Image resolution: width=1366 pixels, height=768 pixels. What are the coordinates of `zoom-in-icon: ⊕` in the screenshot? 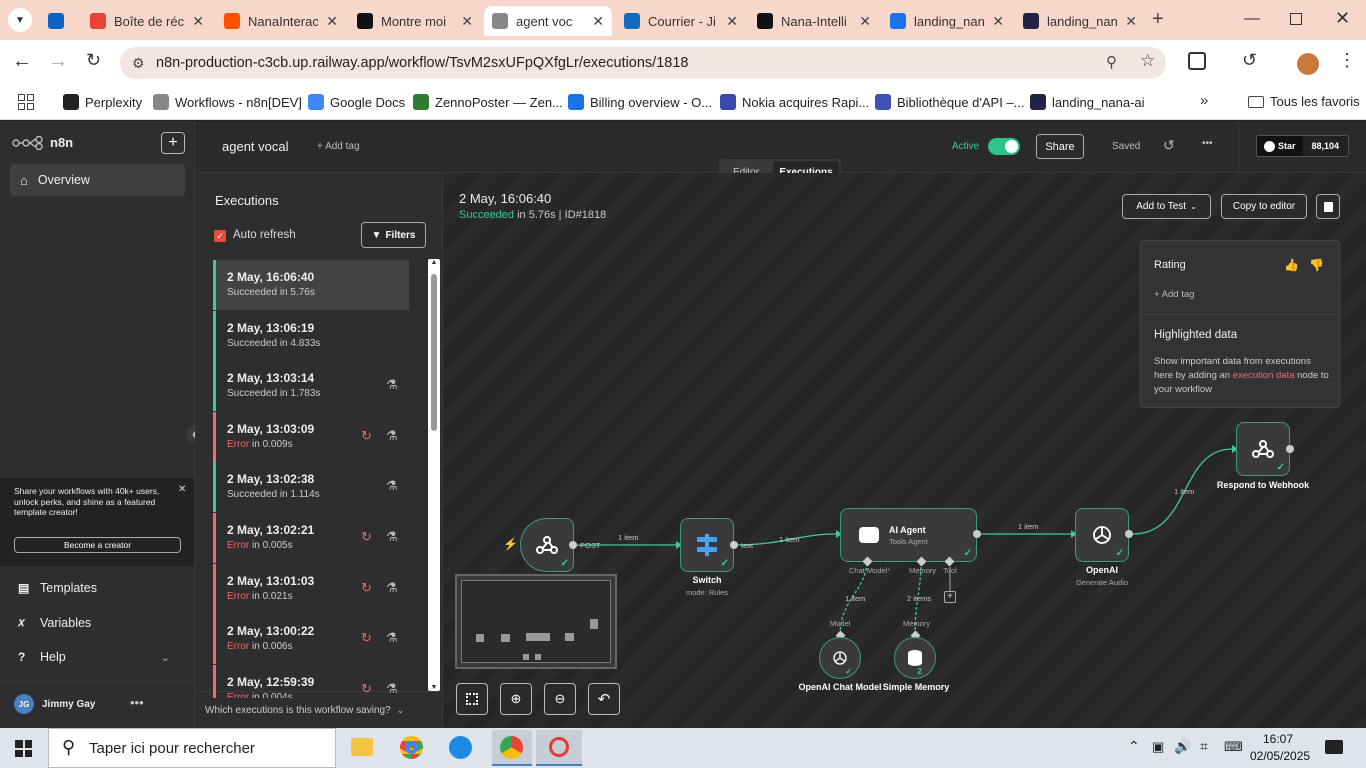 It's located at (516, 698).